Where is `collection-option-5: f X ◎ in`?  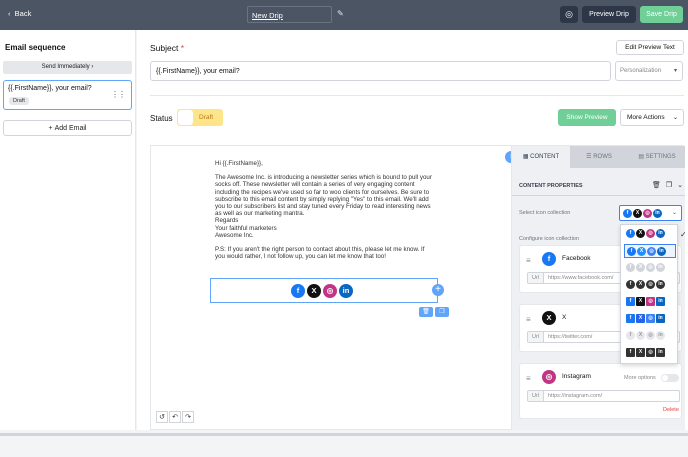
collection-option-5: f X ◎ in is located at coordinates (650, 302).